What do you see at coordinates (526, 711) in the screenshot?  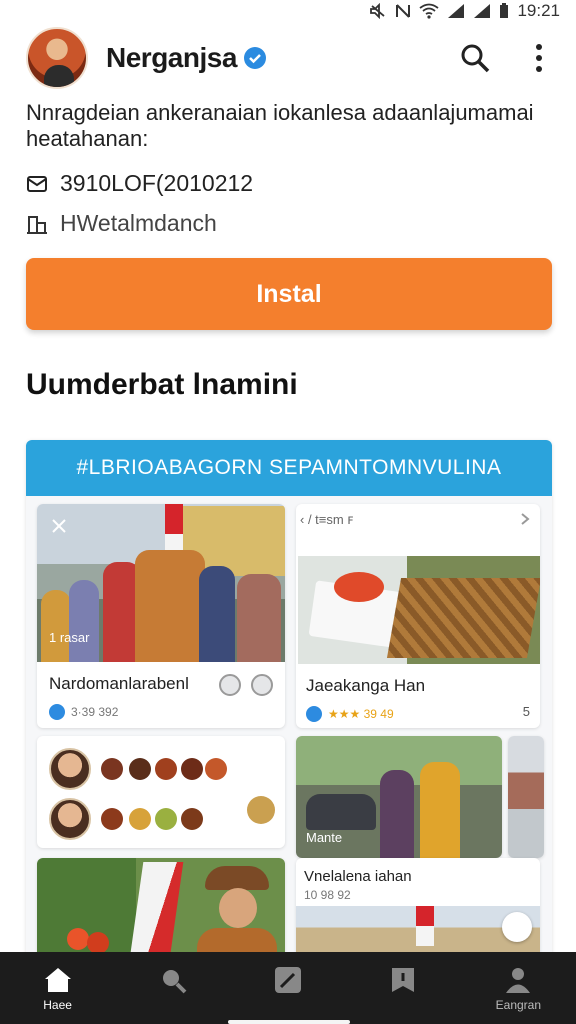 I see `tile-count: 5` at bounding box center [526, 711].